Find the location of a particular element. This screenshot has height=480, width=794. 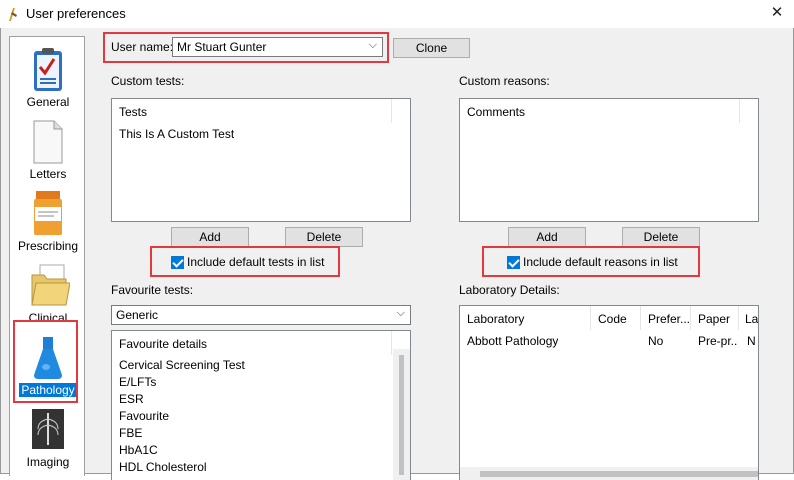

add-reason-button: Add is located at coordinates (547, 237).